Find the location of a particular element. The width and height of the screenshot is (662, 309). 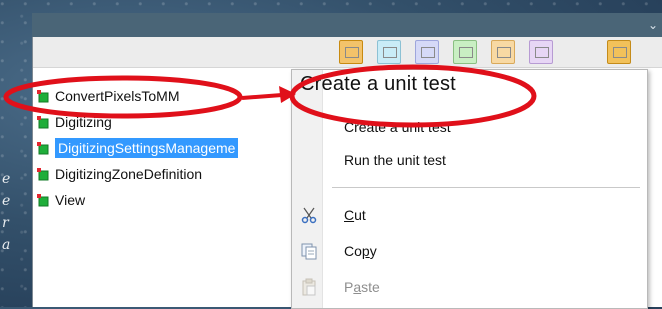

annotation-arrow-line is located at coordinates (262, 96).